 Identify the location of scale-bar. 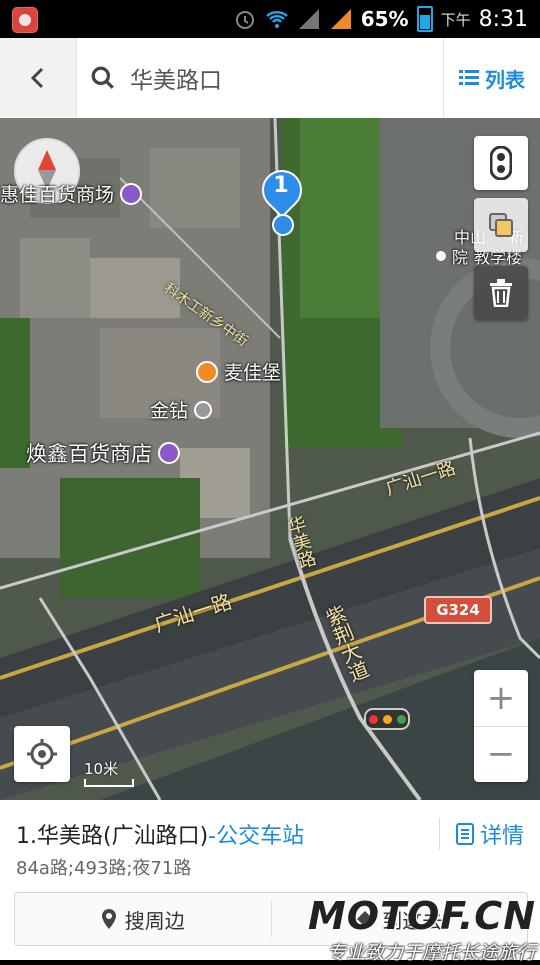
(109, 783).